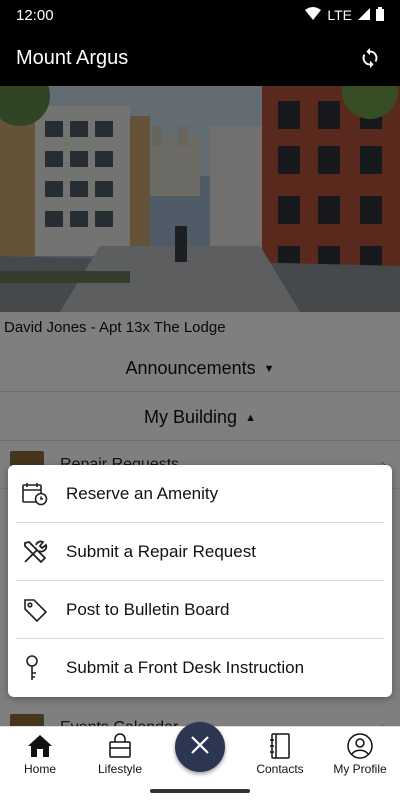  Describe the element at coordinates (40, 746) in the screenshot. I see `home-icon` at that location.